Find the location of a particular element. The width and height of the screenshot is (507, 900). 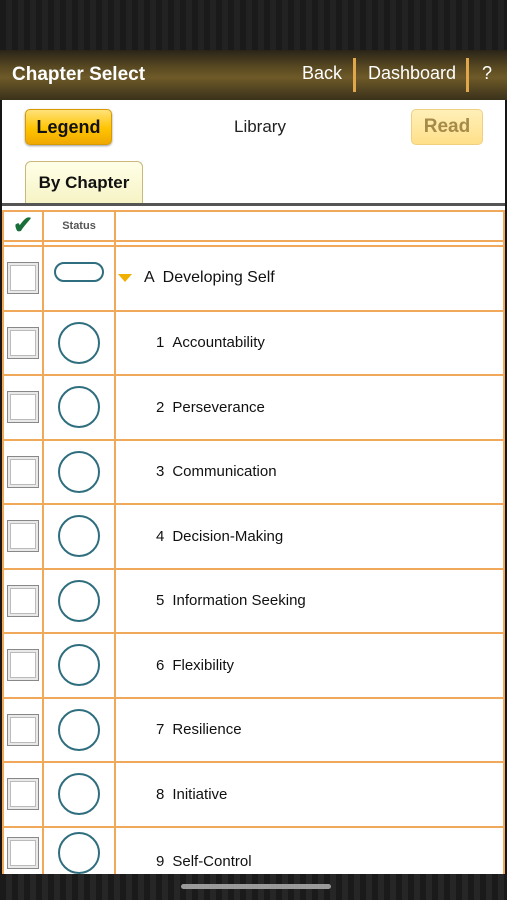

home-indicator is located at coordinates (256, 886).